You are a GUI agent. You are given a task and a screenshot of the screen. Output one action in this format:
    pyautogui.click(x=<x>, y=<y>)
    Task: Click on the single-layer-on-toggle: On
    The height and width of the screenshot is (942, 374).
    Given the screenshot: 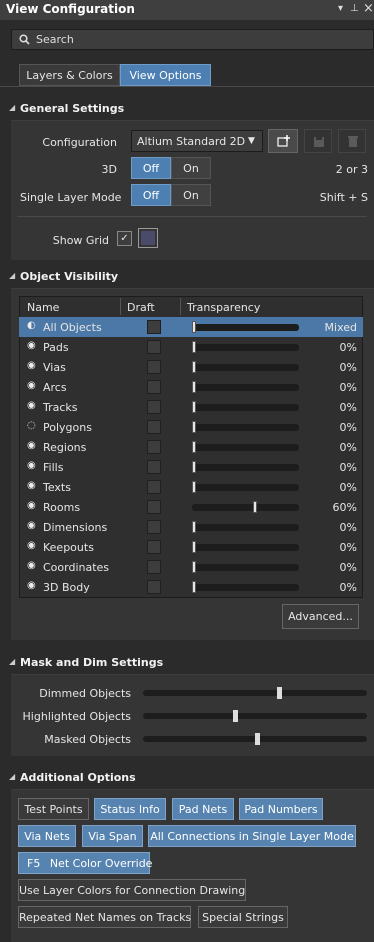 What is the action you would take?
    pyautogui.click(x=191, y=195)
    